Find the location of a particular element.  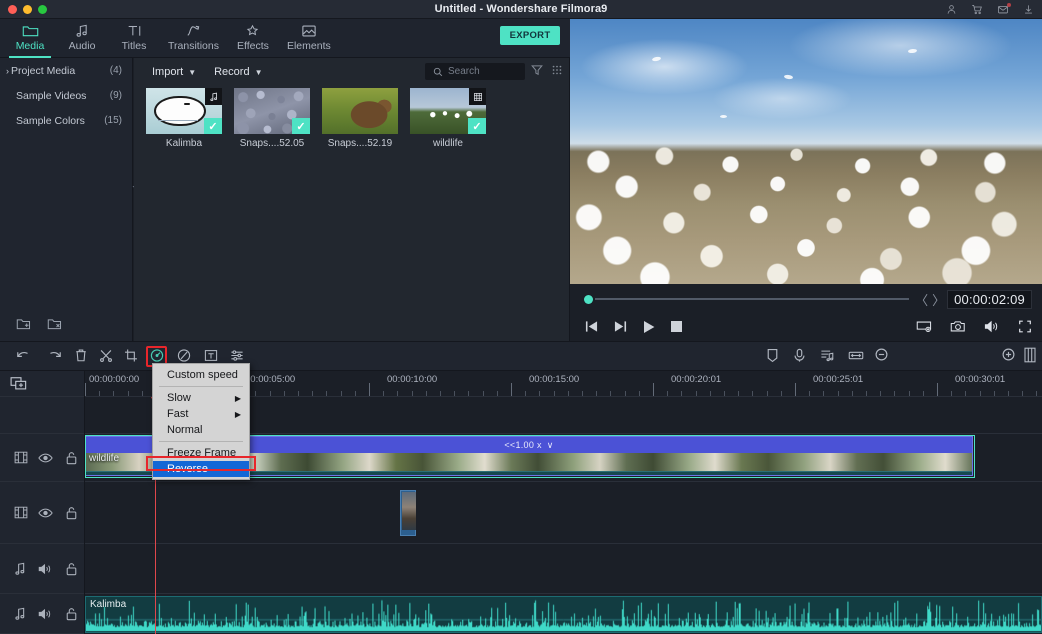

import-button: Import ▼ is located at coordinates (174, 72).